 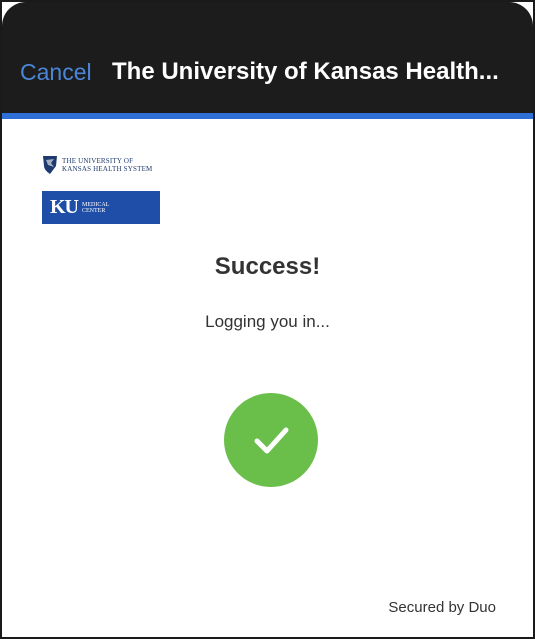 What do you see at coordinates (94, 210) in the screenshot?
I see `medical-center-line2: Center` at bounding box center [94, 210].